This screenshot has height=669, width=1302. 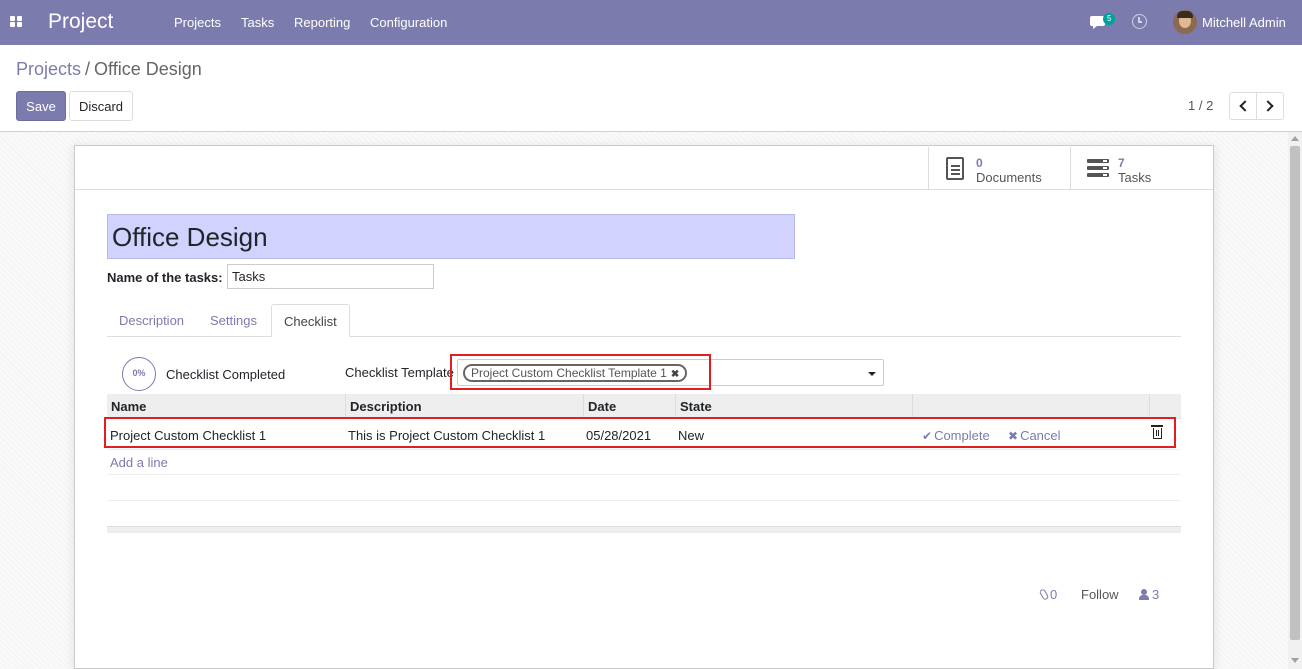 What do you see at coordinates (310, 320) in the screenshot?
I see `tab-checklist: Checklist` at bounding box center [310, 320].